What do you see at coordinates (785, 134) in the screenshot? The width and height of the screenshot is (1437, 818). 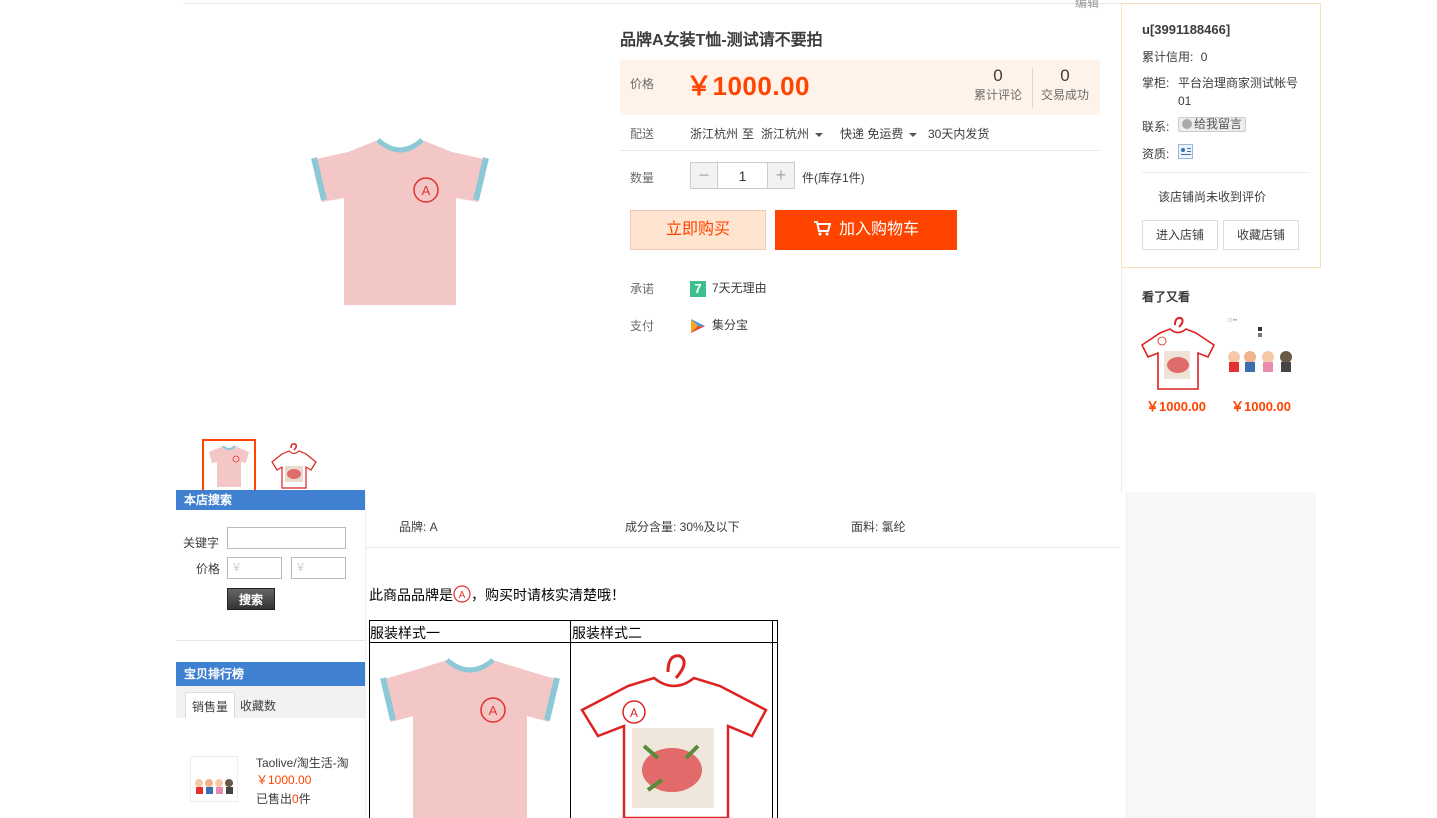 I see `delivery-destination: 浙江杭州` at bounding box center [785, 134].